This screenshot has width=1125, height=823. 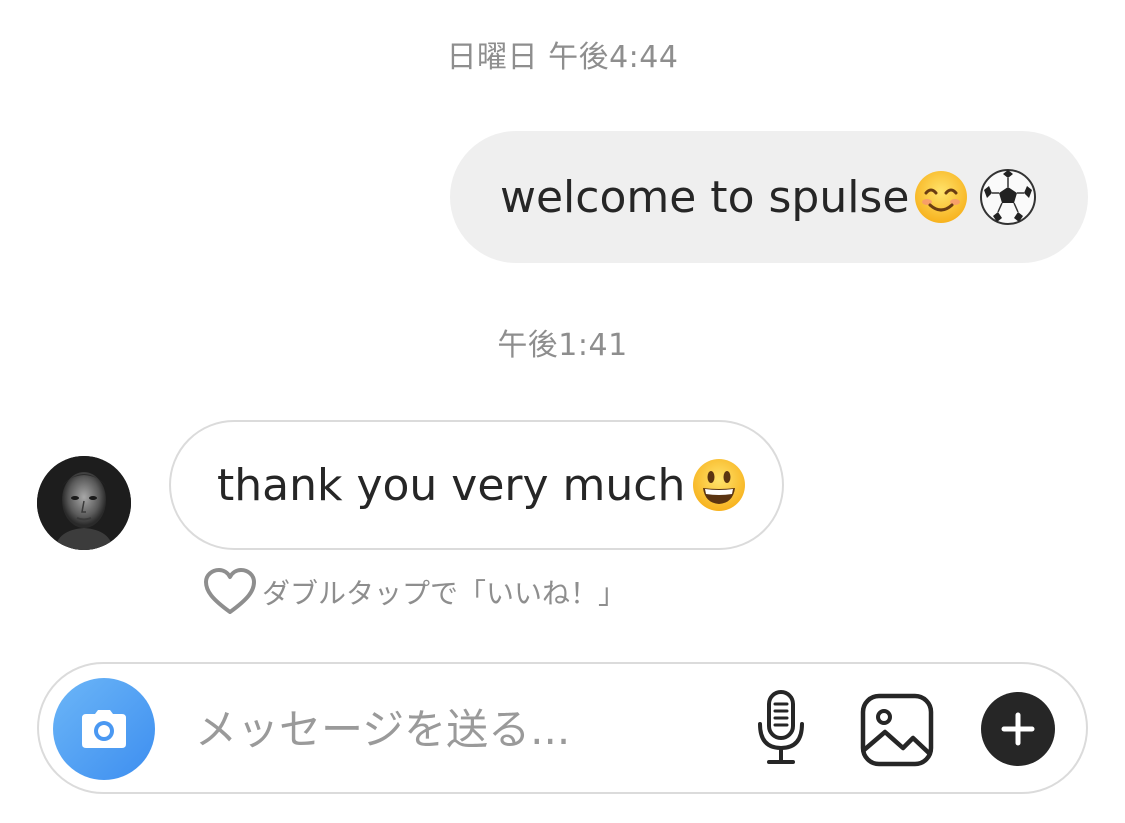 What do you see at coordinates (465, 729) in the screenshot?
I see `message-input` at bounding box center [465, 729].